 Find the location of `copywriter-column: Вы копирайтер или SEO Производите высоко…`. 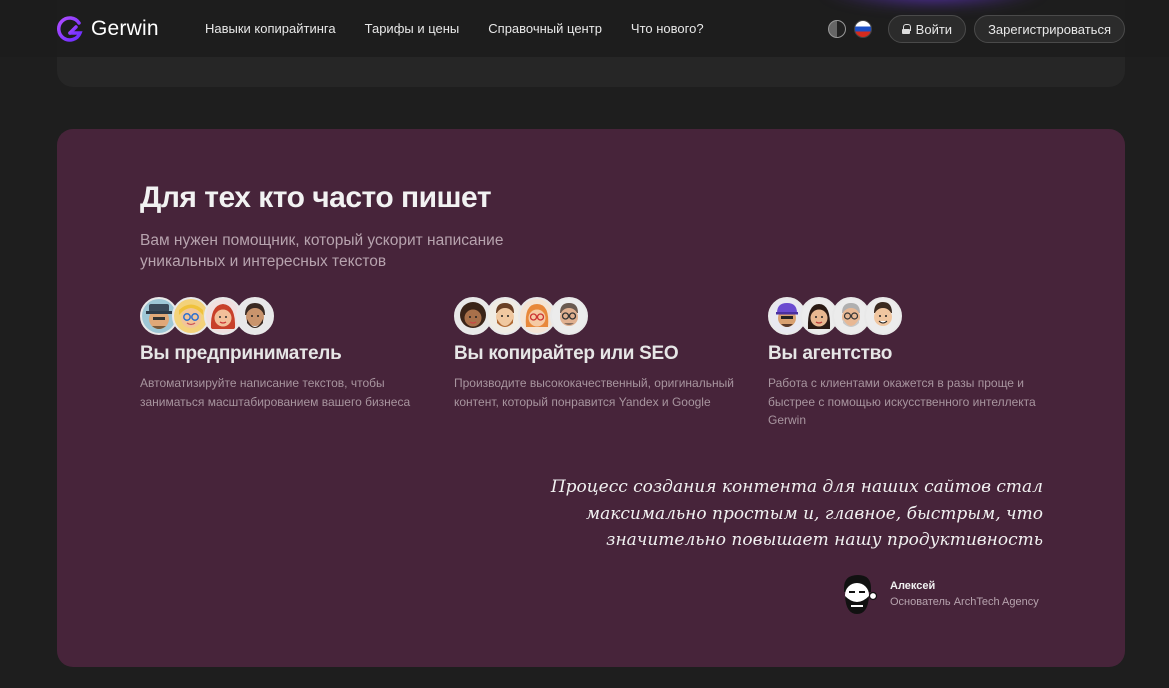

copywriter-column: Вы копирайтер или SEO Производите высоко… is located at coordinates (599, 354).